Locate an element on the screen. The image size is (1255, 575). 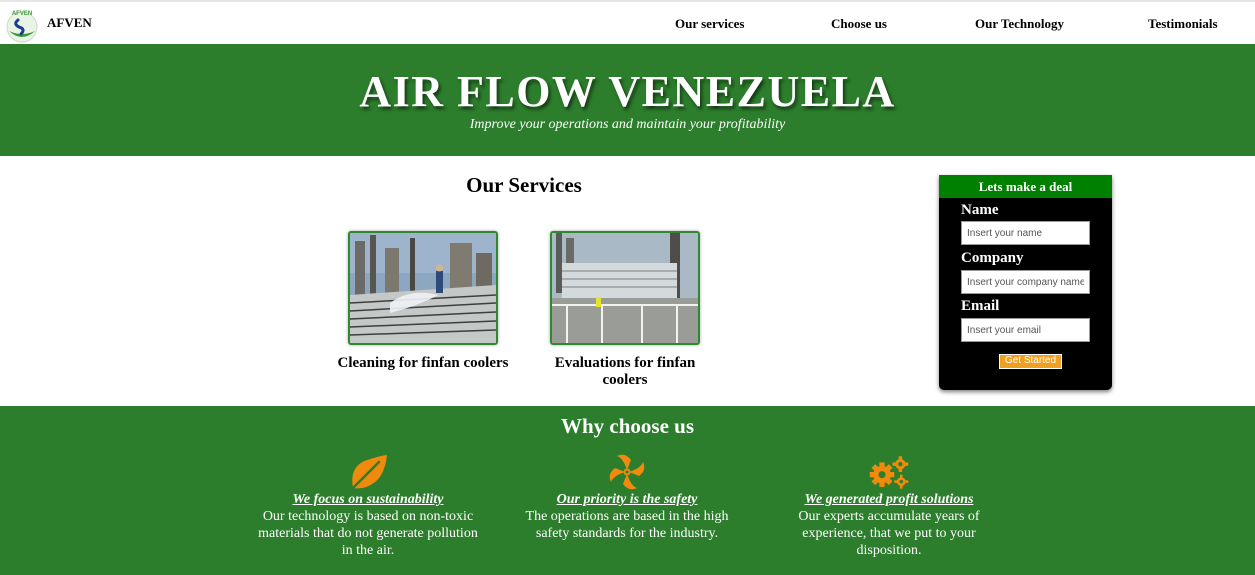
nav-link-testimonials: Testimonials is located at coordinates (1183, 24).